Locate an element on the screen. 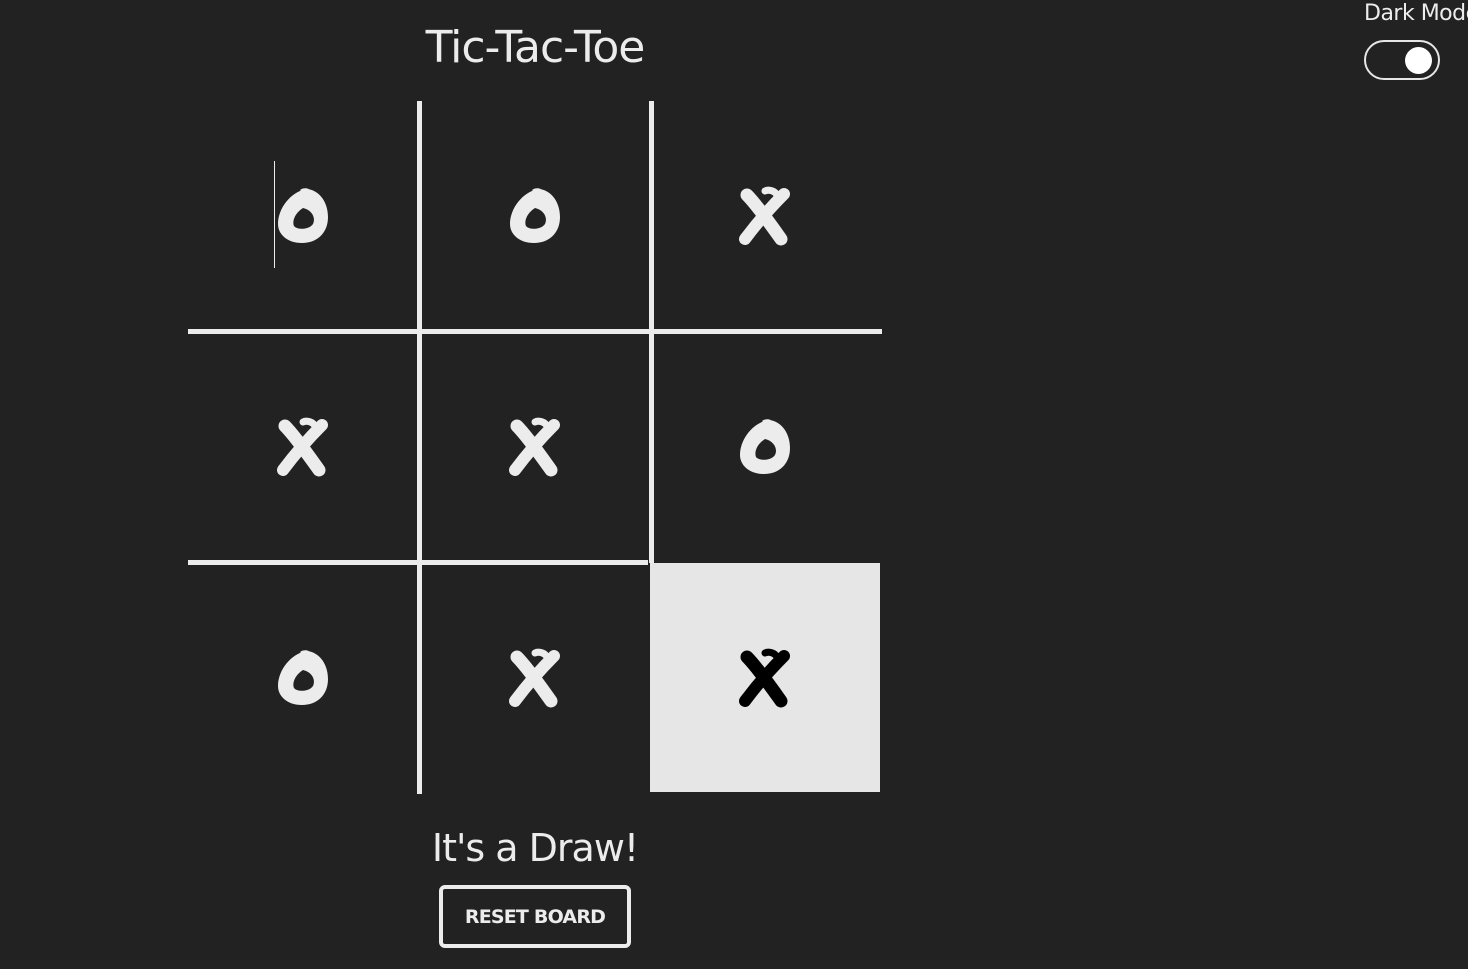 The image size is (1468, 969). dark-mode-control: Dark Mode is located at coordinates (1416, 45).